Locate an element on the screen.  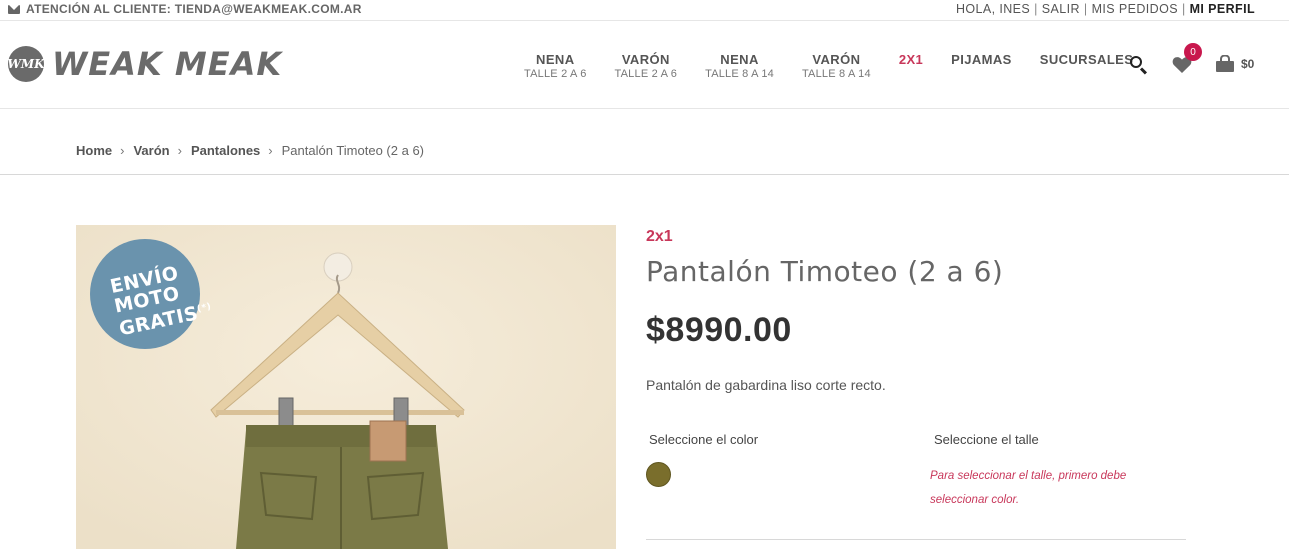
color-swatch-olive is located at coordinates (658, 474).